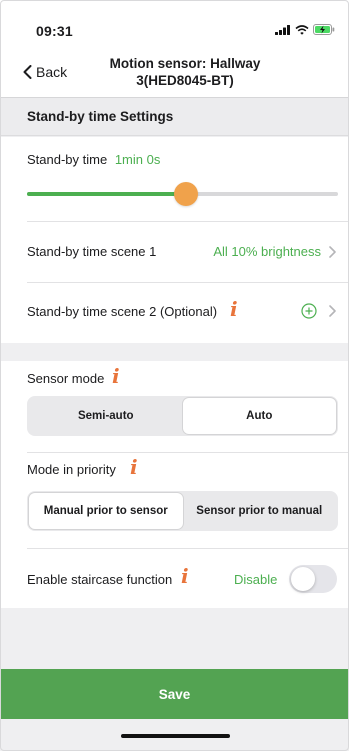 The width and height of the screenshot is (349, 751). I want to click on page-title-line1: Motion sensor: Hallway, so click(185, 63).